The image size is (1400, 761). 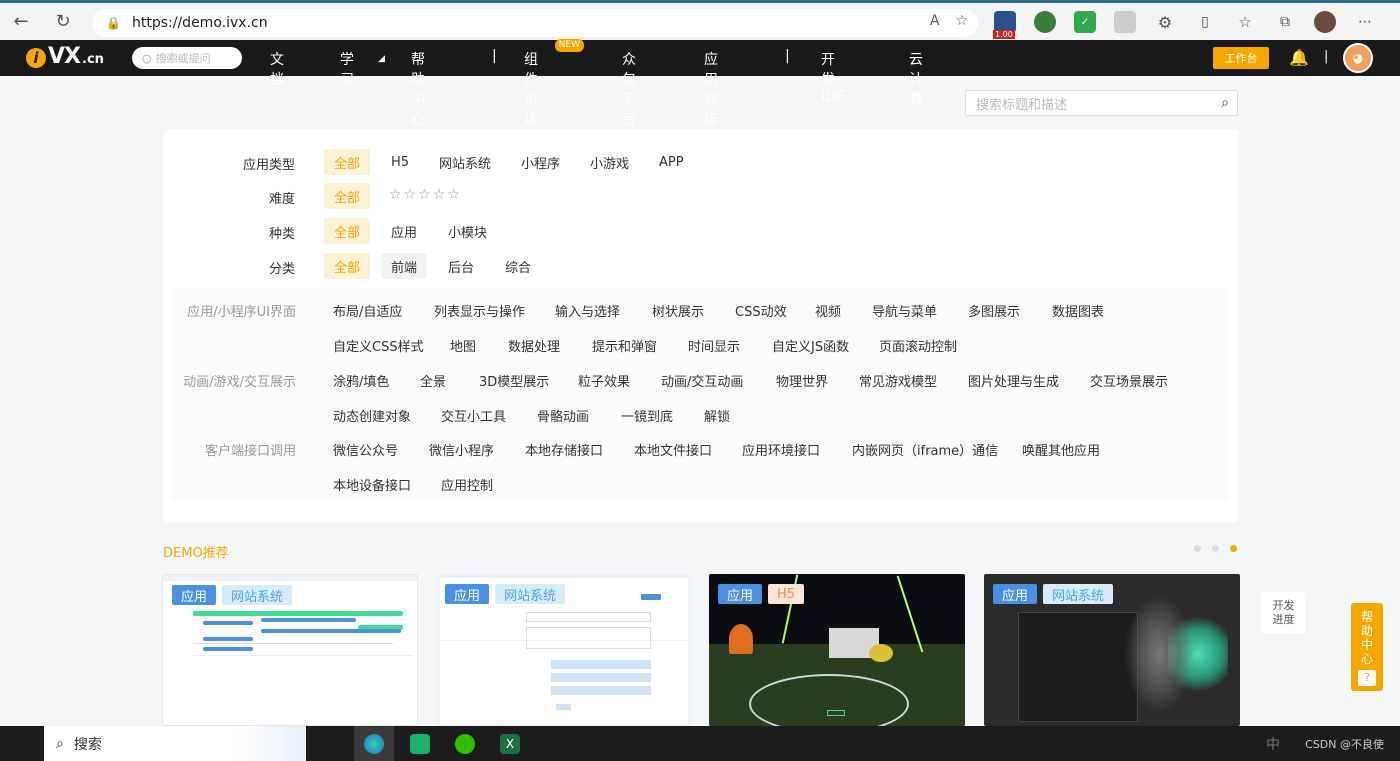 What do you see at coordinates (711, 89) in the screenshot?
I see `nav-app-store: 应用商店` at bounding box center [711, 89].